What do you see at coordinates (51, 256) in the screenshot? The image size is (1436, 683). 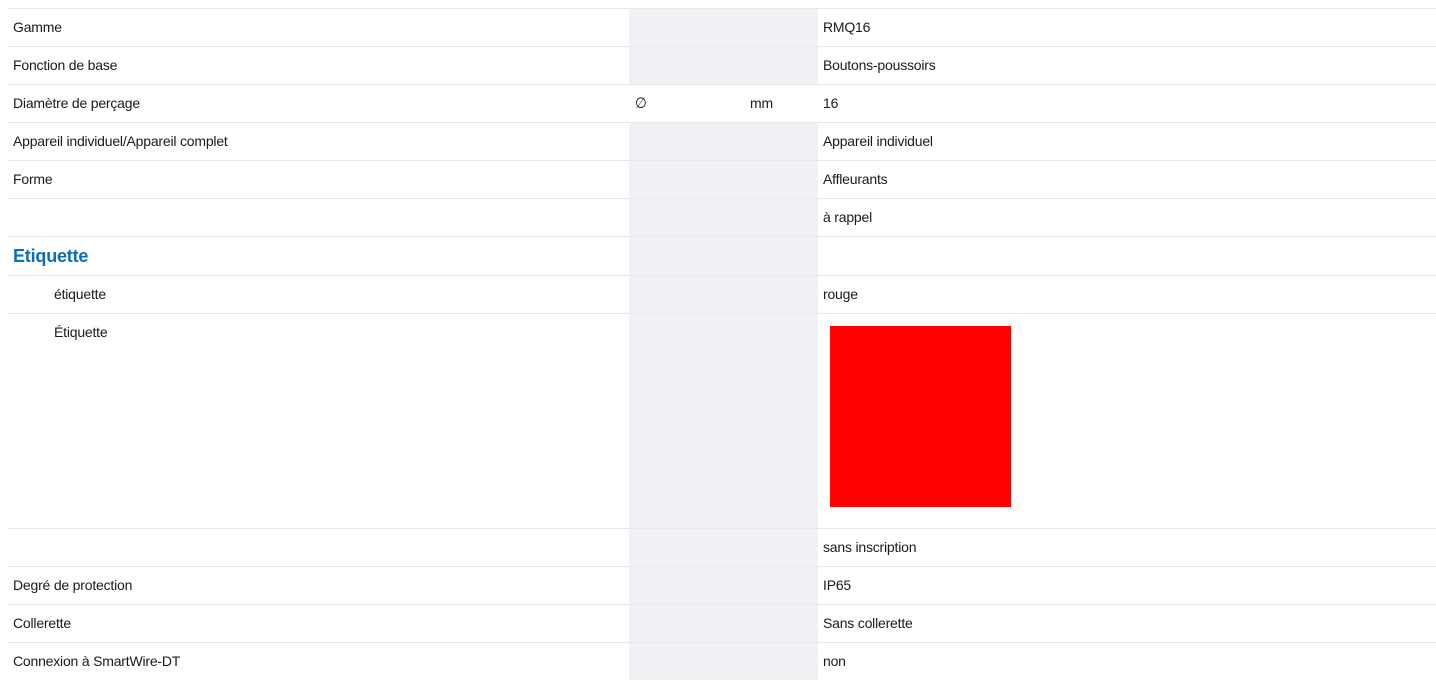 I see `section-heading: Etiquette` at bounding box center [51, 256].